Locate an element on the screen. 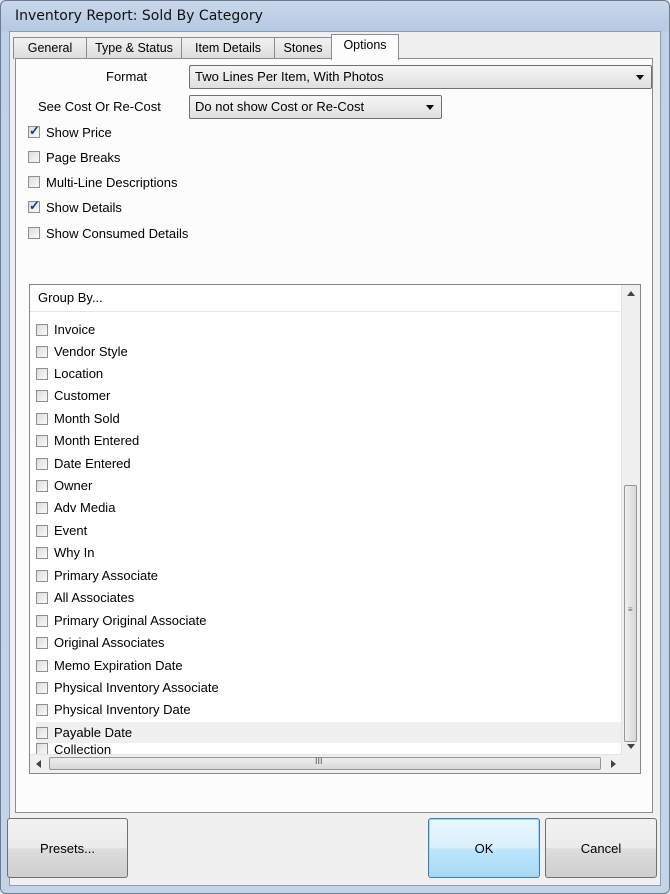 The width and height of the screenshot is (670, 894). list-item-collection: Collection is located at coordinates (329, 749).